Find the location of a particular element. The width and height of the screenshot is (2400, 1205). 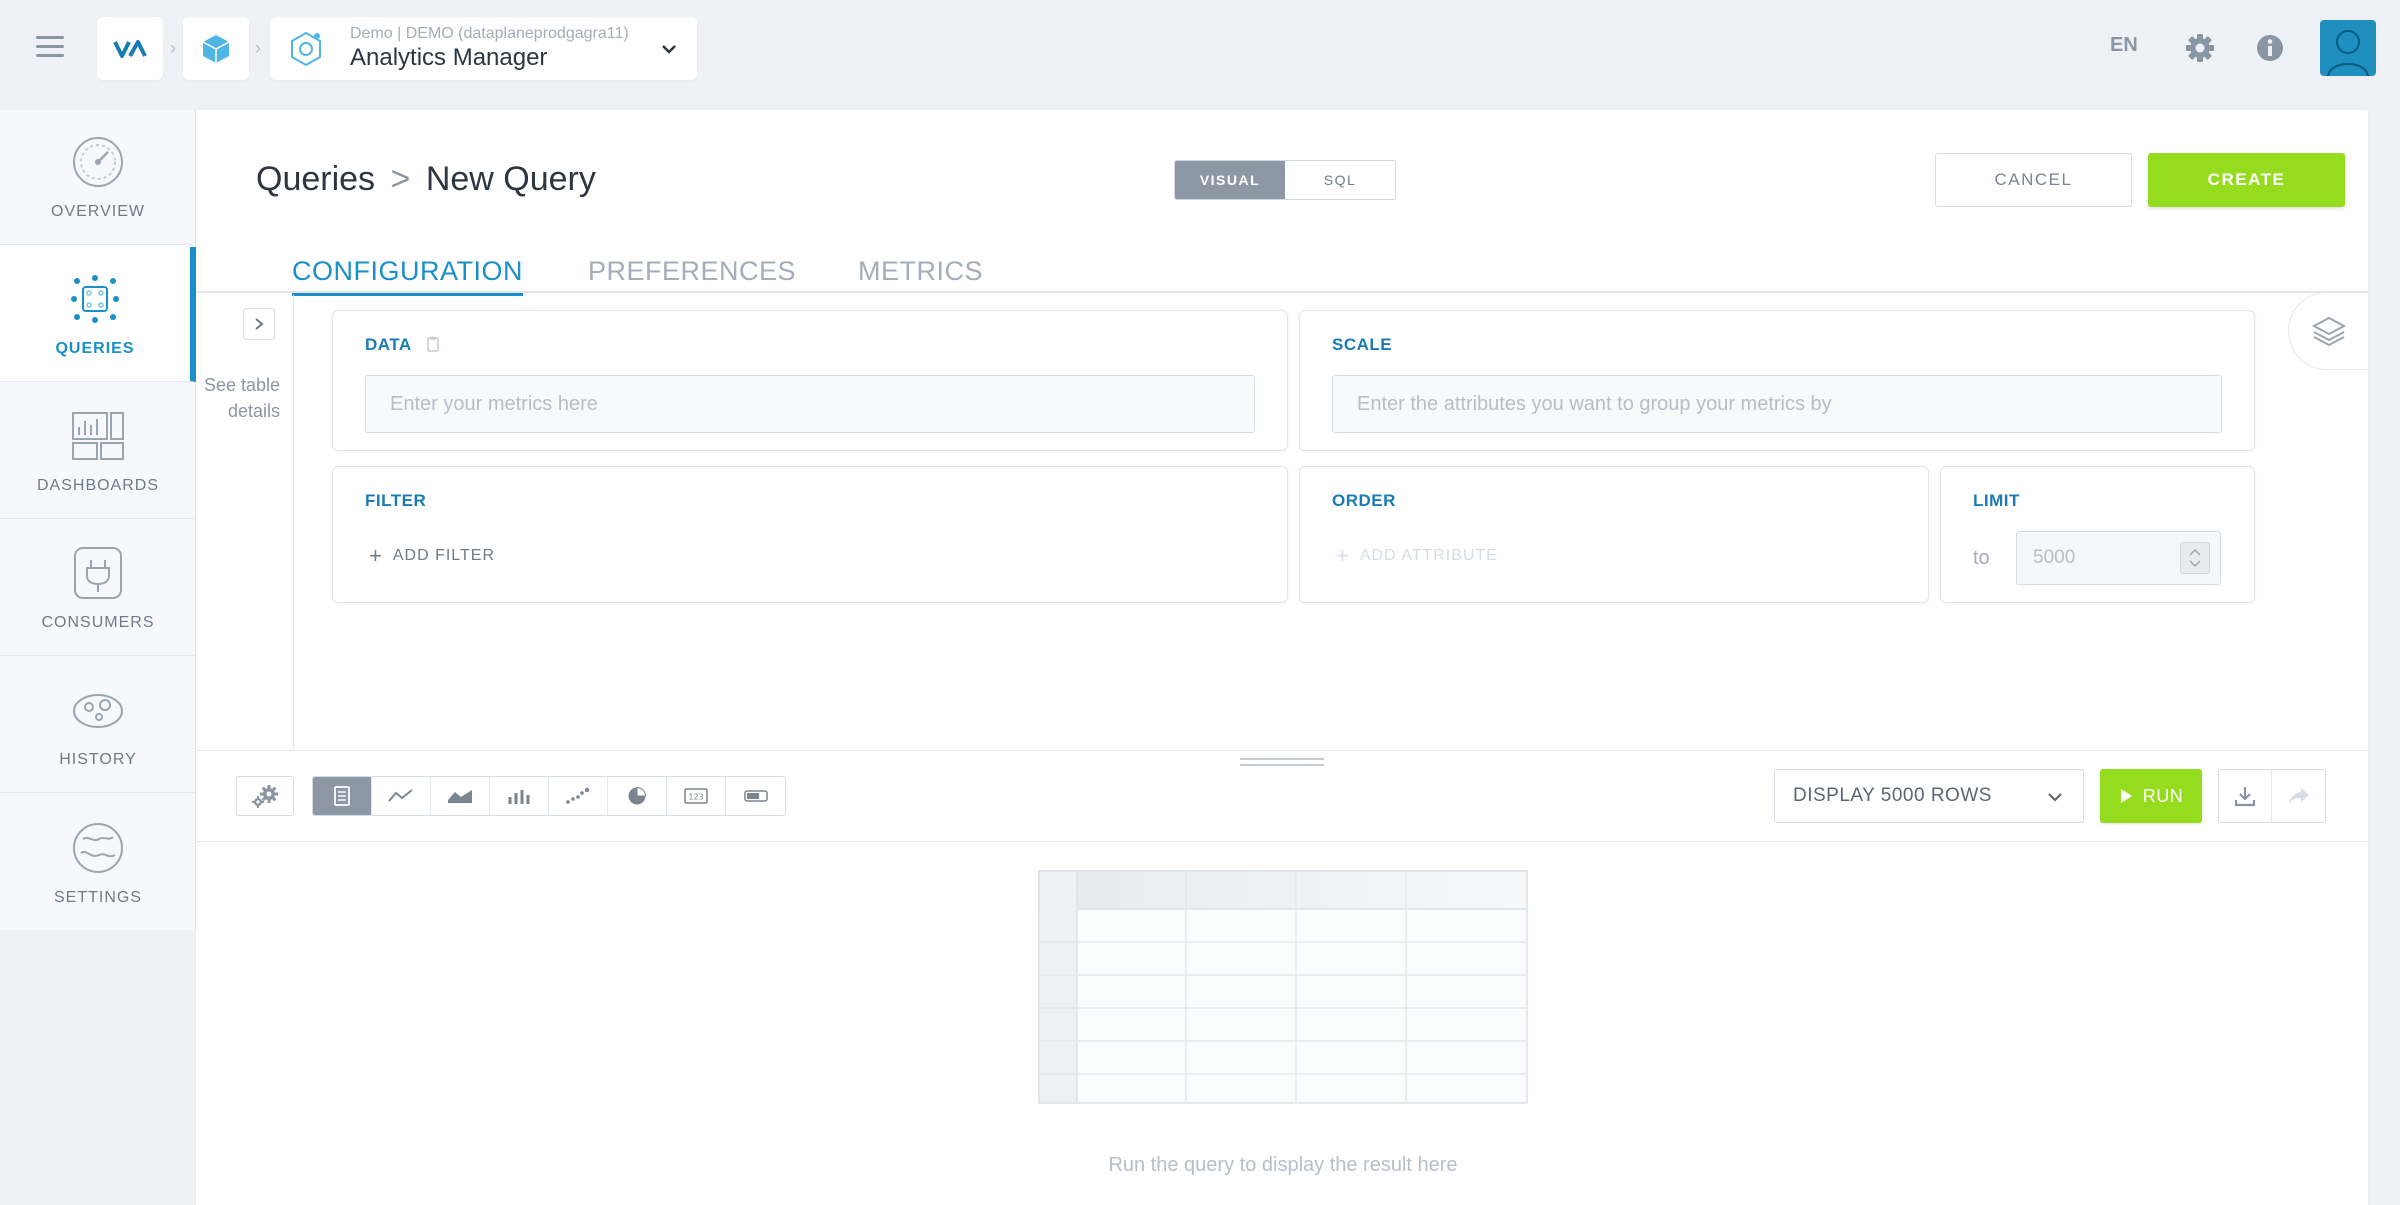

limit-stepper is located at coordinates (2195, 558).